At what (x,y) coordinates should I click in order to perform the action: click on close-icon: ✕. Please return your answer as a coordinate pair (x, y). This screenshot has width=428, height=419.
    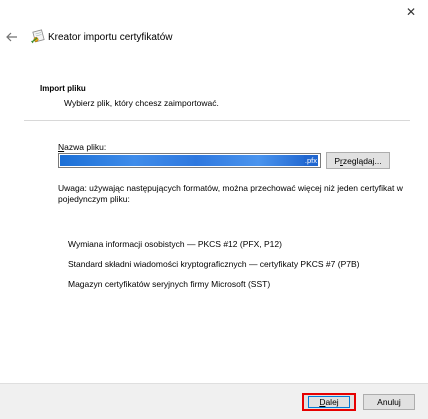
    Looking at the image, I should click on (411, 12).